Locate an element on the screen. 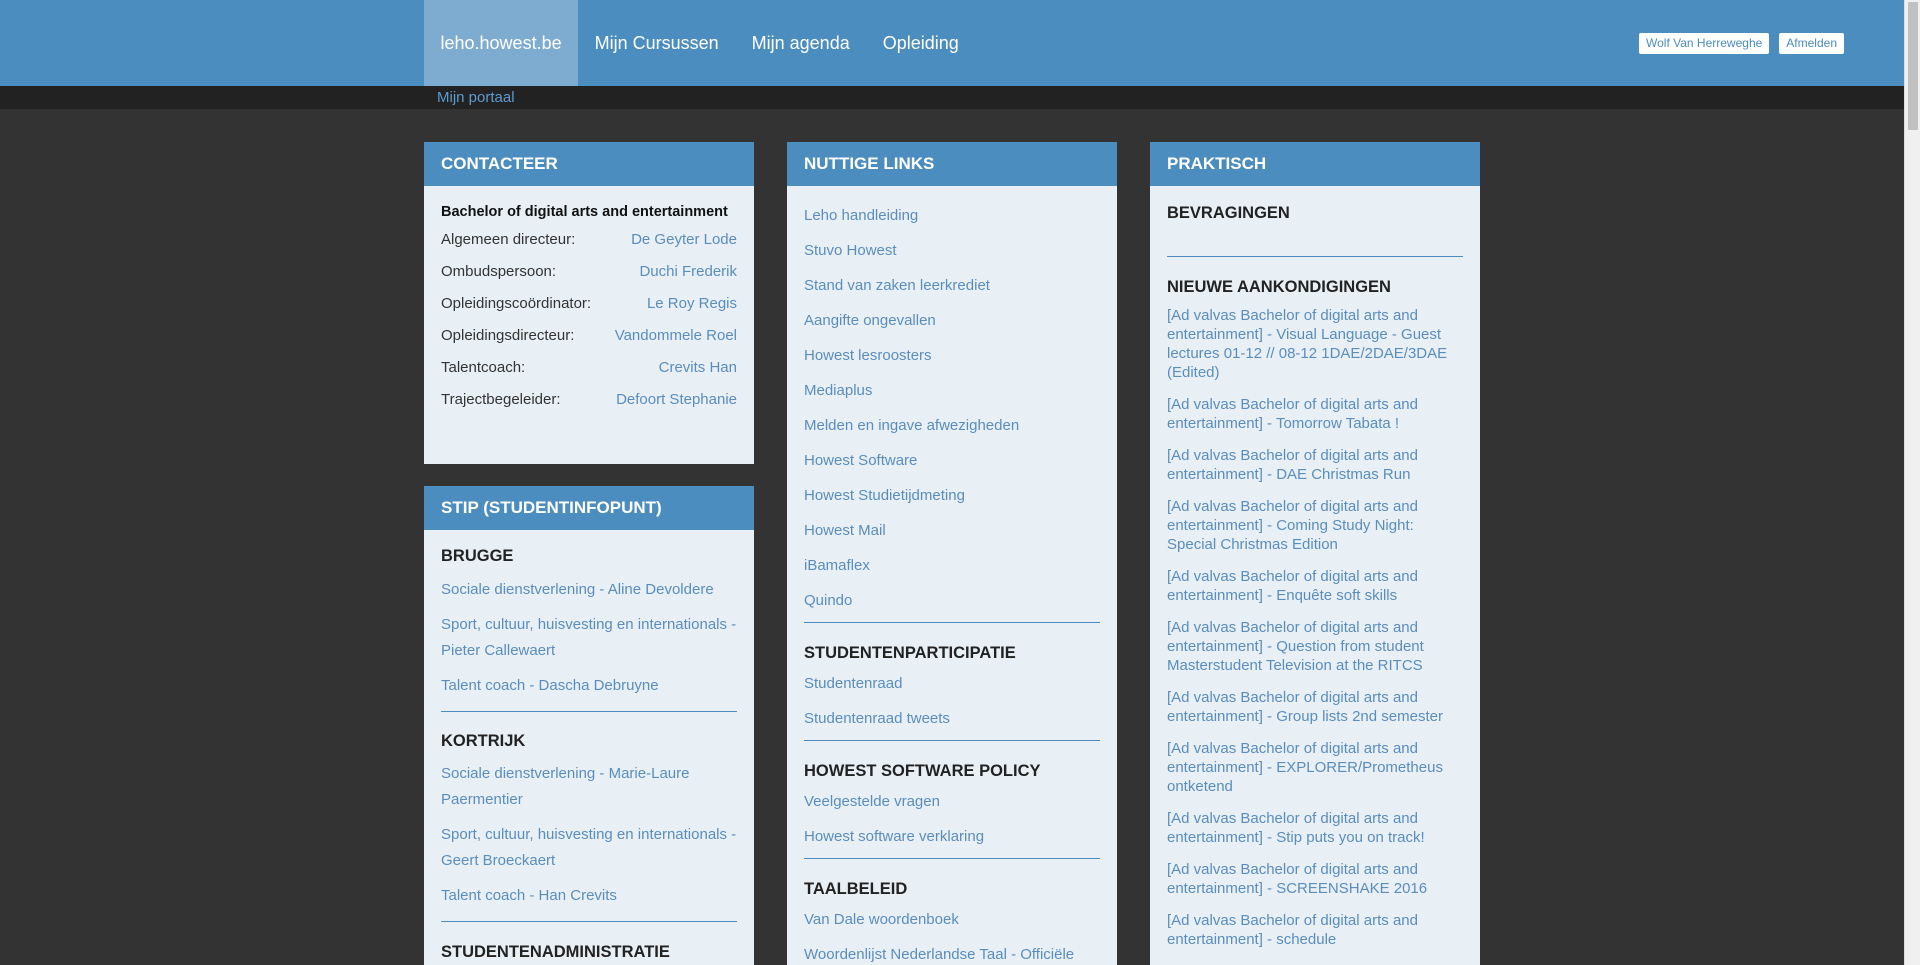 The height and width of the screenshot is (965, 1920). user-area: Wolf Van Herreweghe Afmelden is located at coordinates (1741, 43).